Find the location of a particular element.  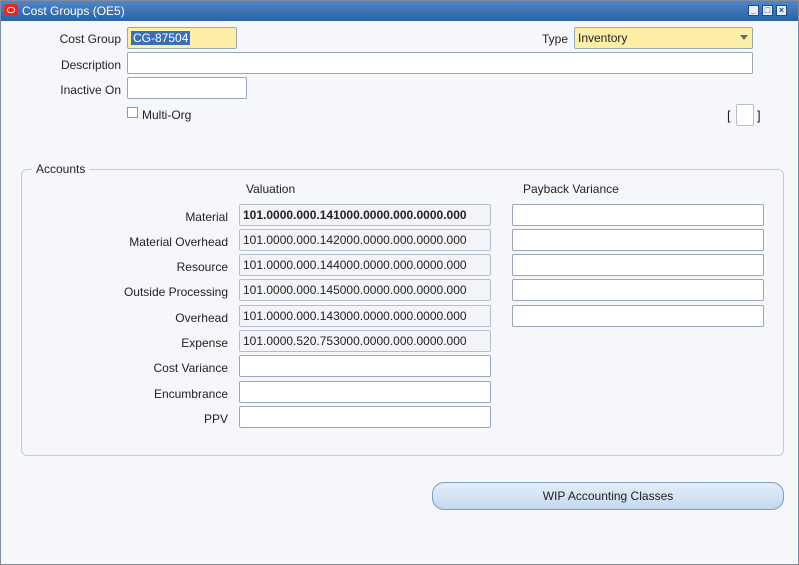

material-label: Material is located at coordinates (206, 217).